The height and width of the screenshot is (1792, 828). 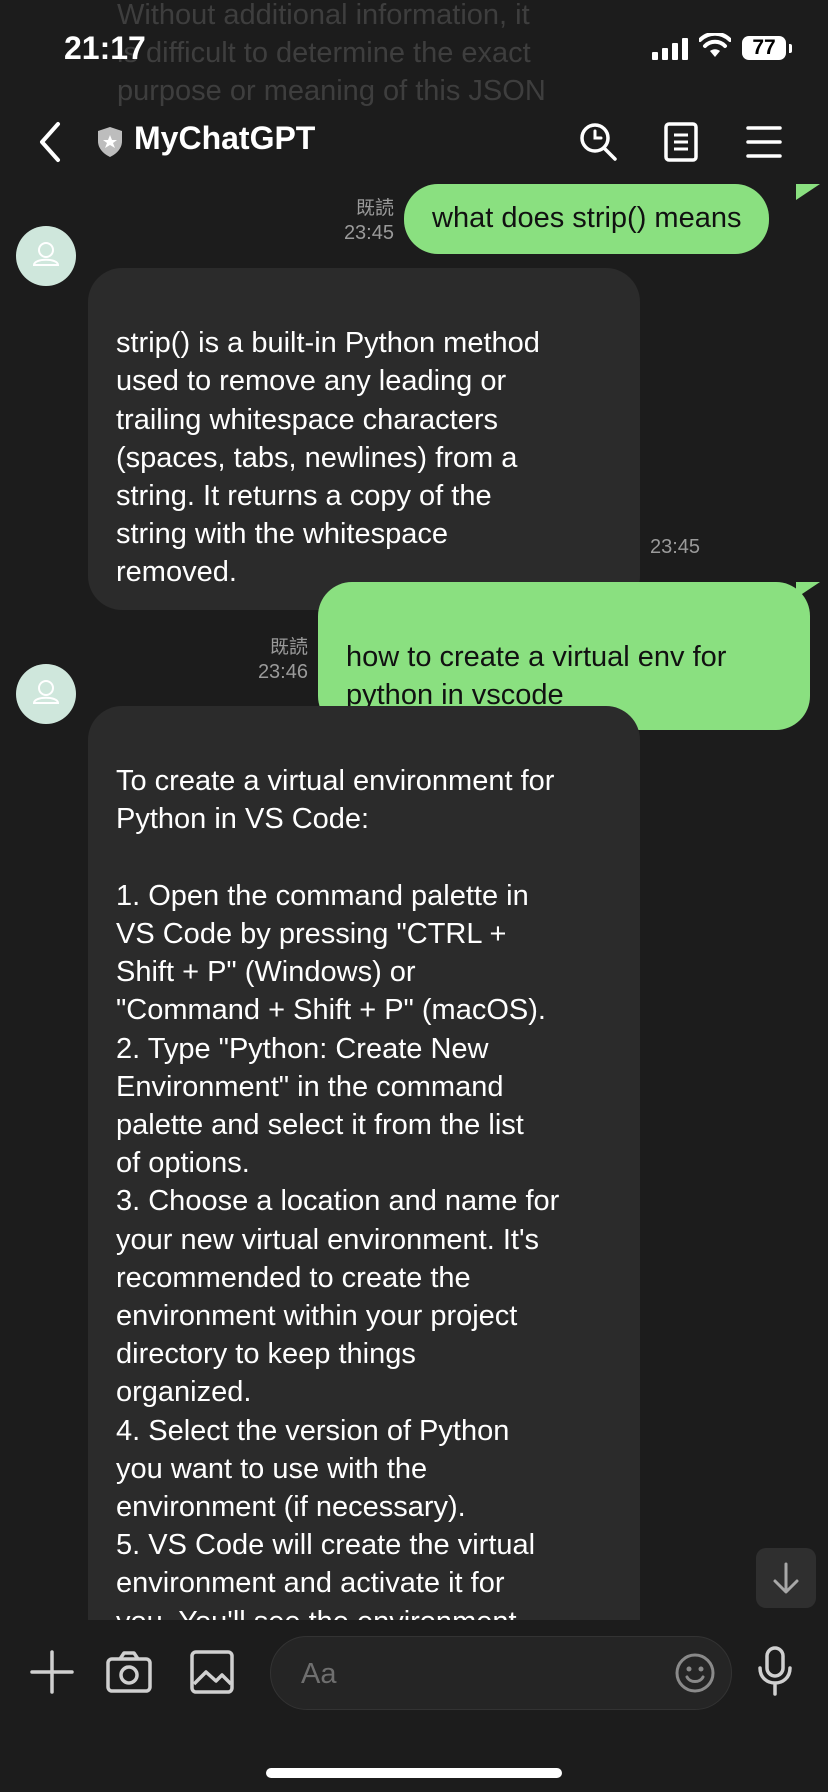 What do you see at coordinates (598, 142) in the screenshot?
I see `search-icon` at bounding box center [598, 142].